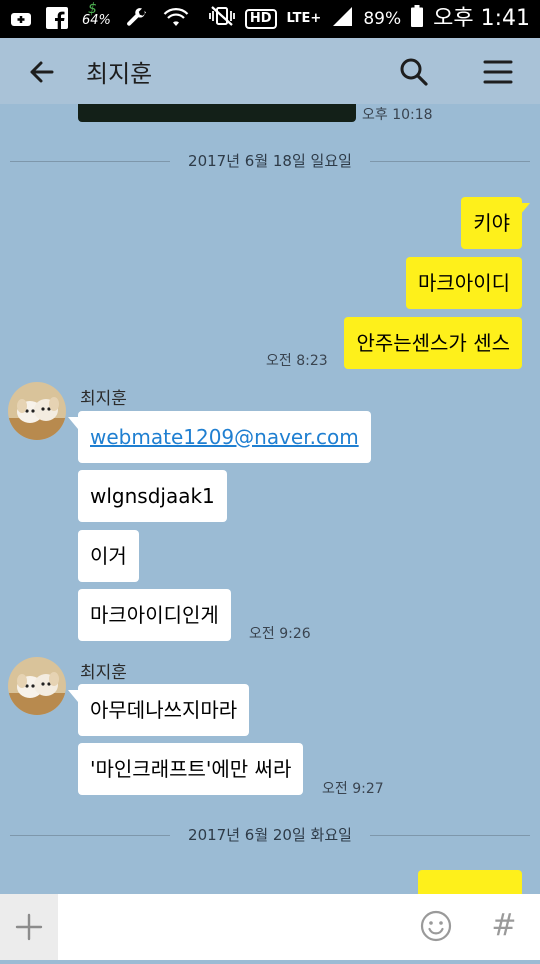 The image size is (540, 964). I want to click on date-separator: 2017년 6월 20일 화요일, so click(270, 836).